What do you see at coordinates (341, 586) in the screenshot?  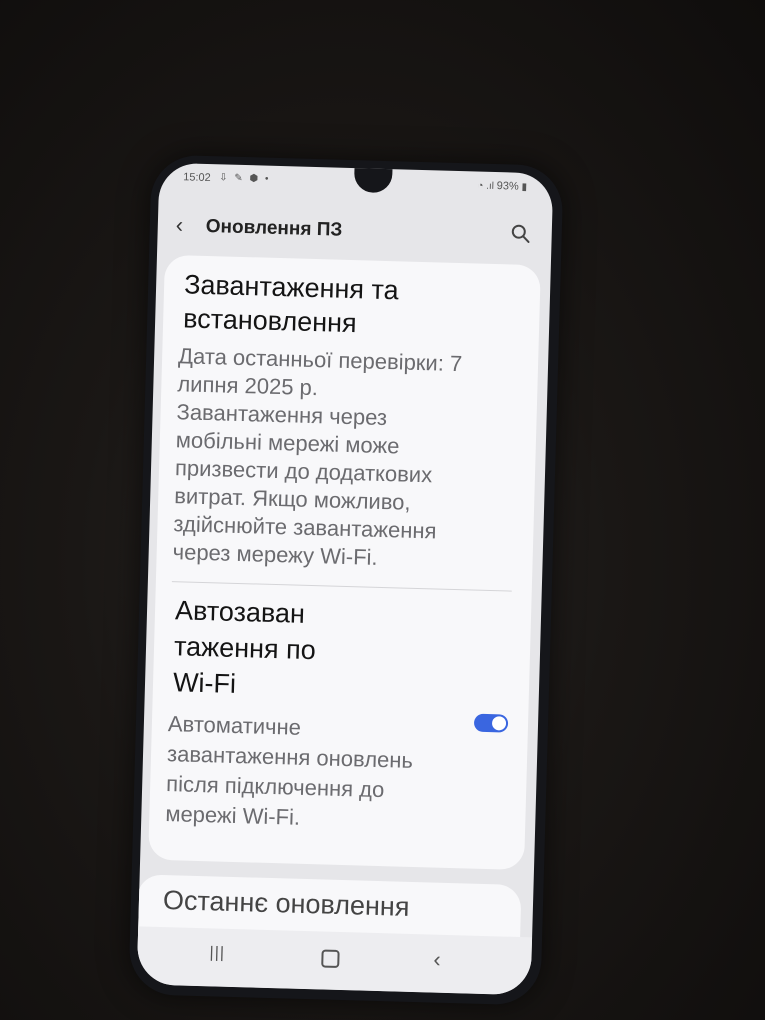 I see `section-divider` at bounding box center [341, 586].